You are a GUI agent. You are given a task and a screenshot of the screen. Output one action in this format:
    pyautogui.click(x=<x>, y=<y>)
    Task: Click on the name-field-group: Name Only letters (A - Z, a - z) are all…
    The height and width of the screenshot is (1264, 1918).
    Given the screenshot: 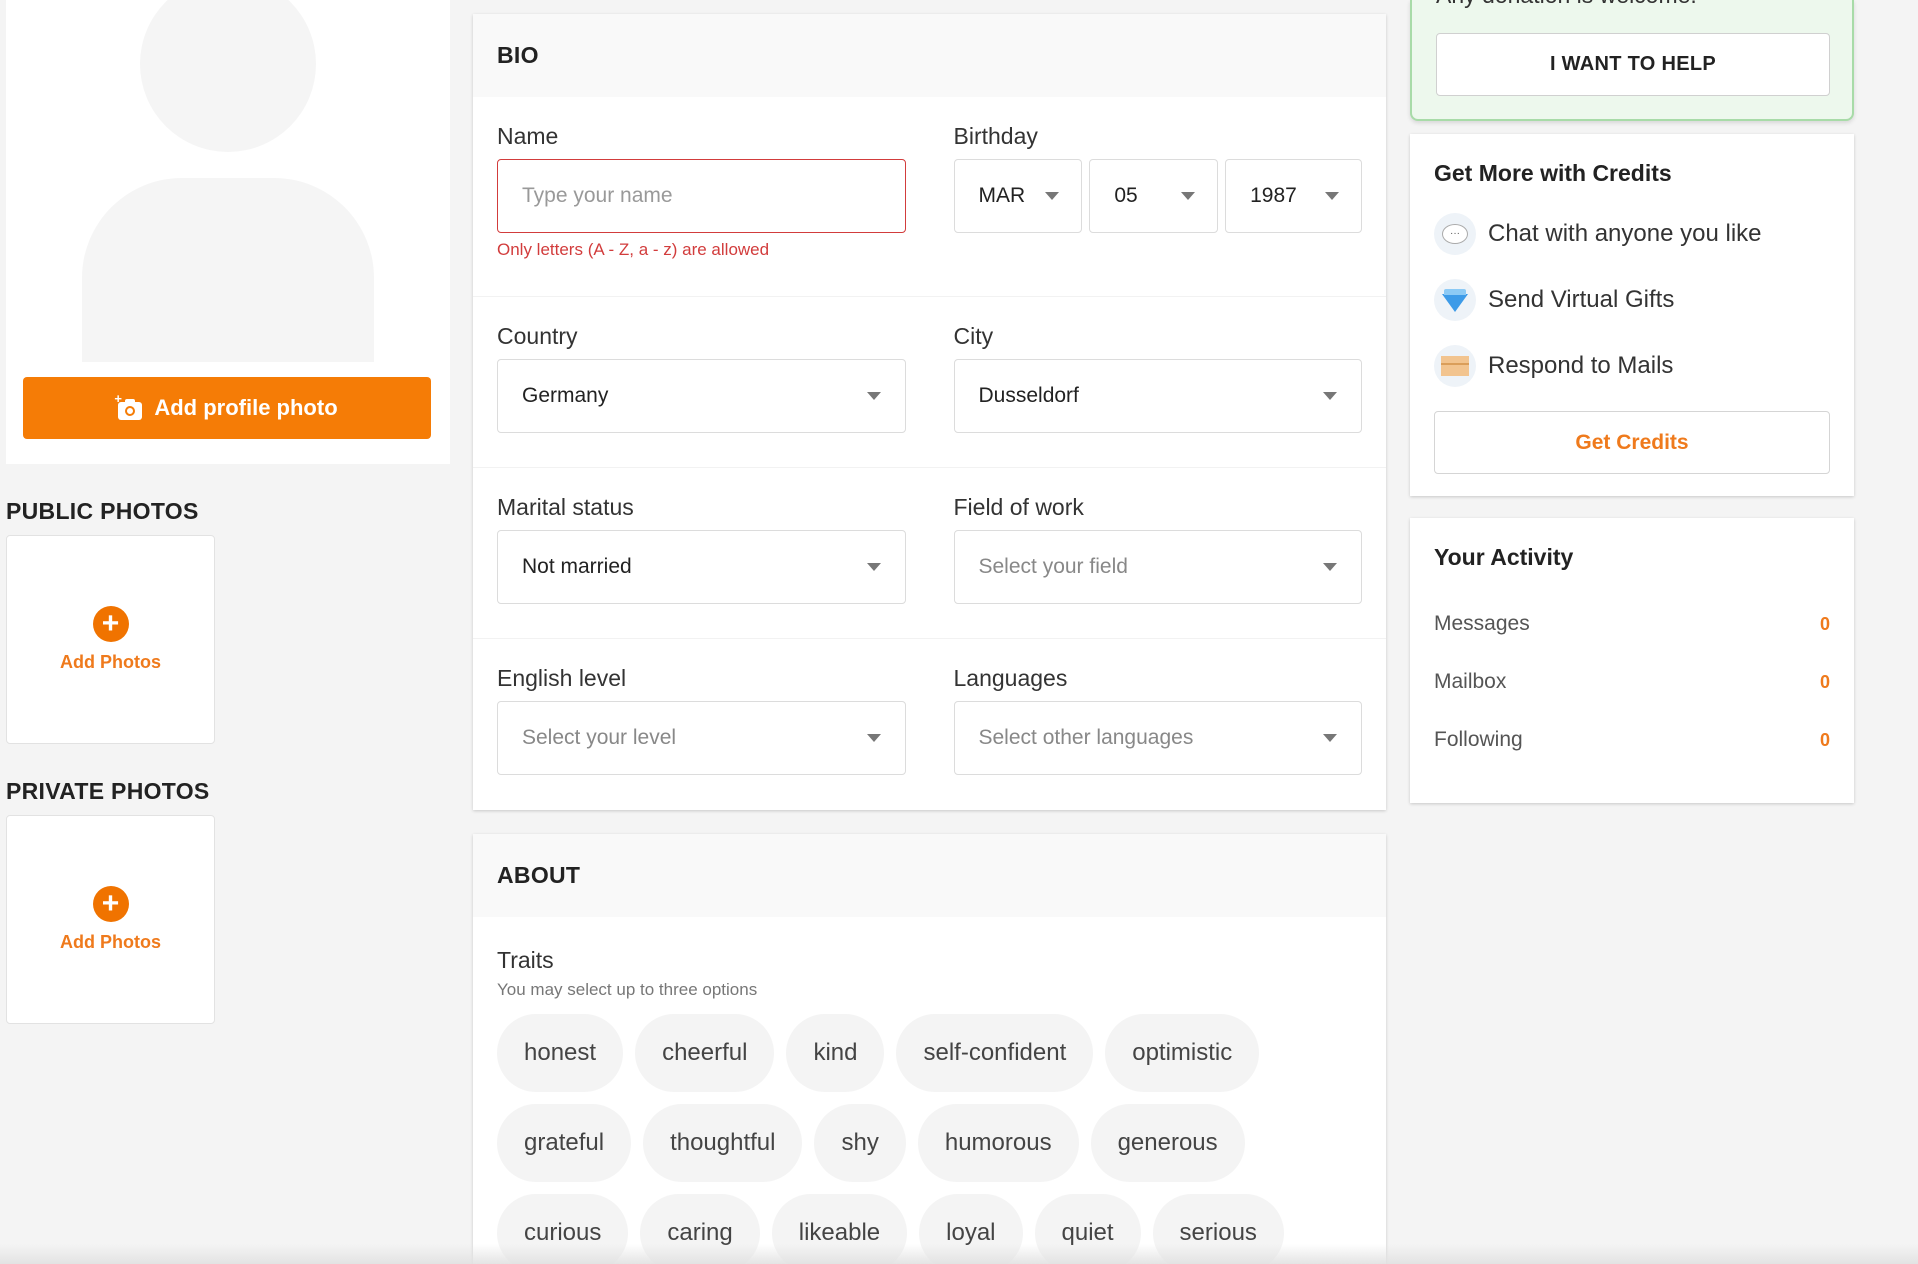 What is the action you would take?
    pyautogui.click(x=701, y=209)
    